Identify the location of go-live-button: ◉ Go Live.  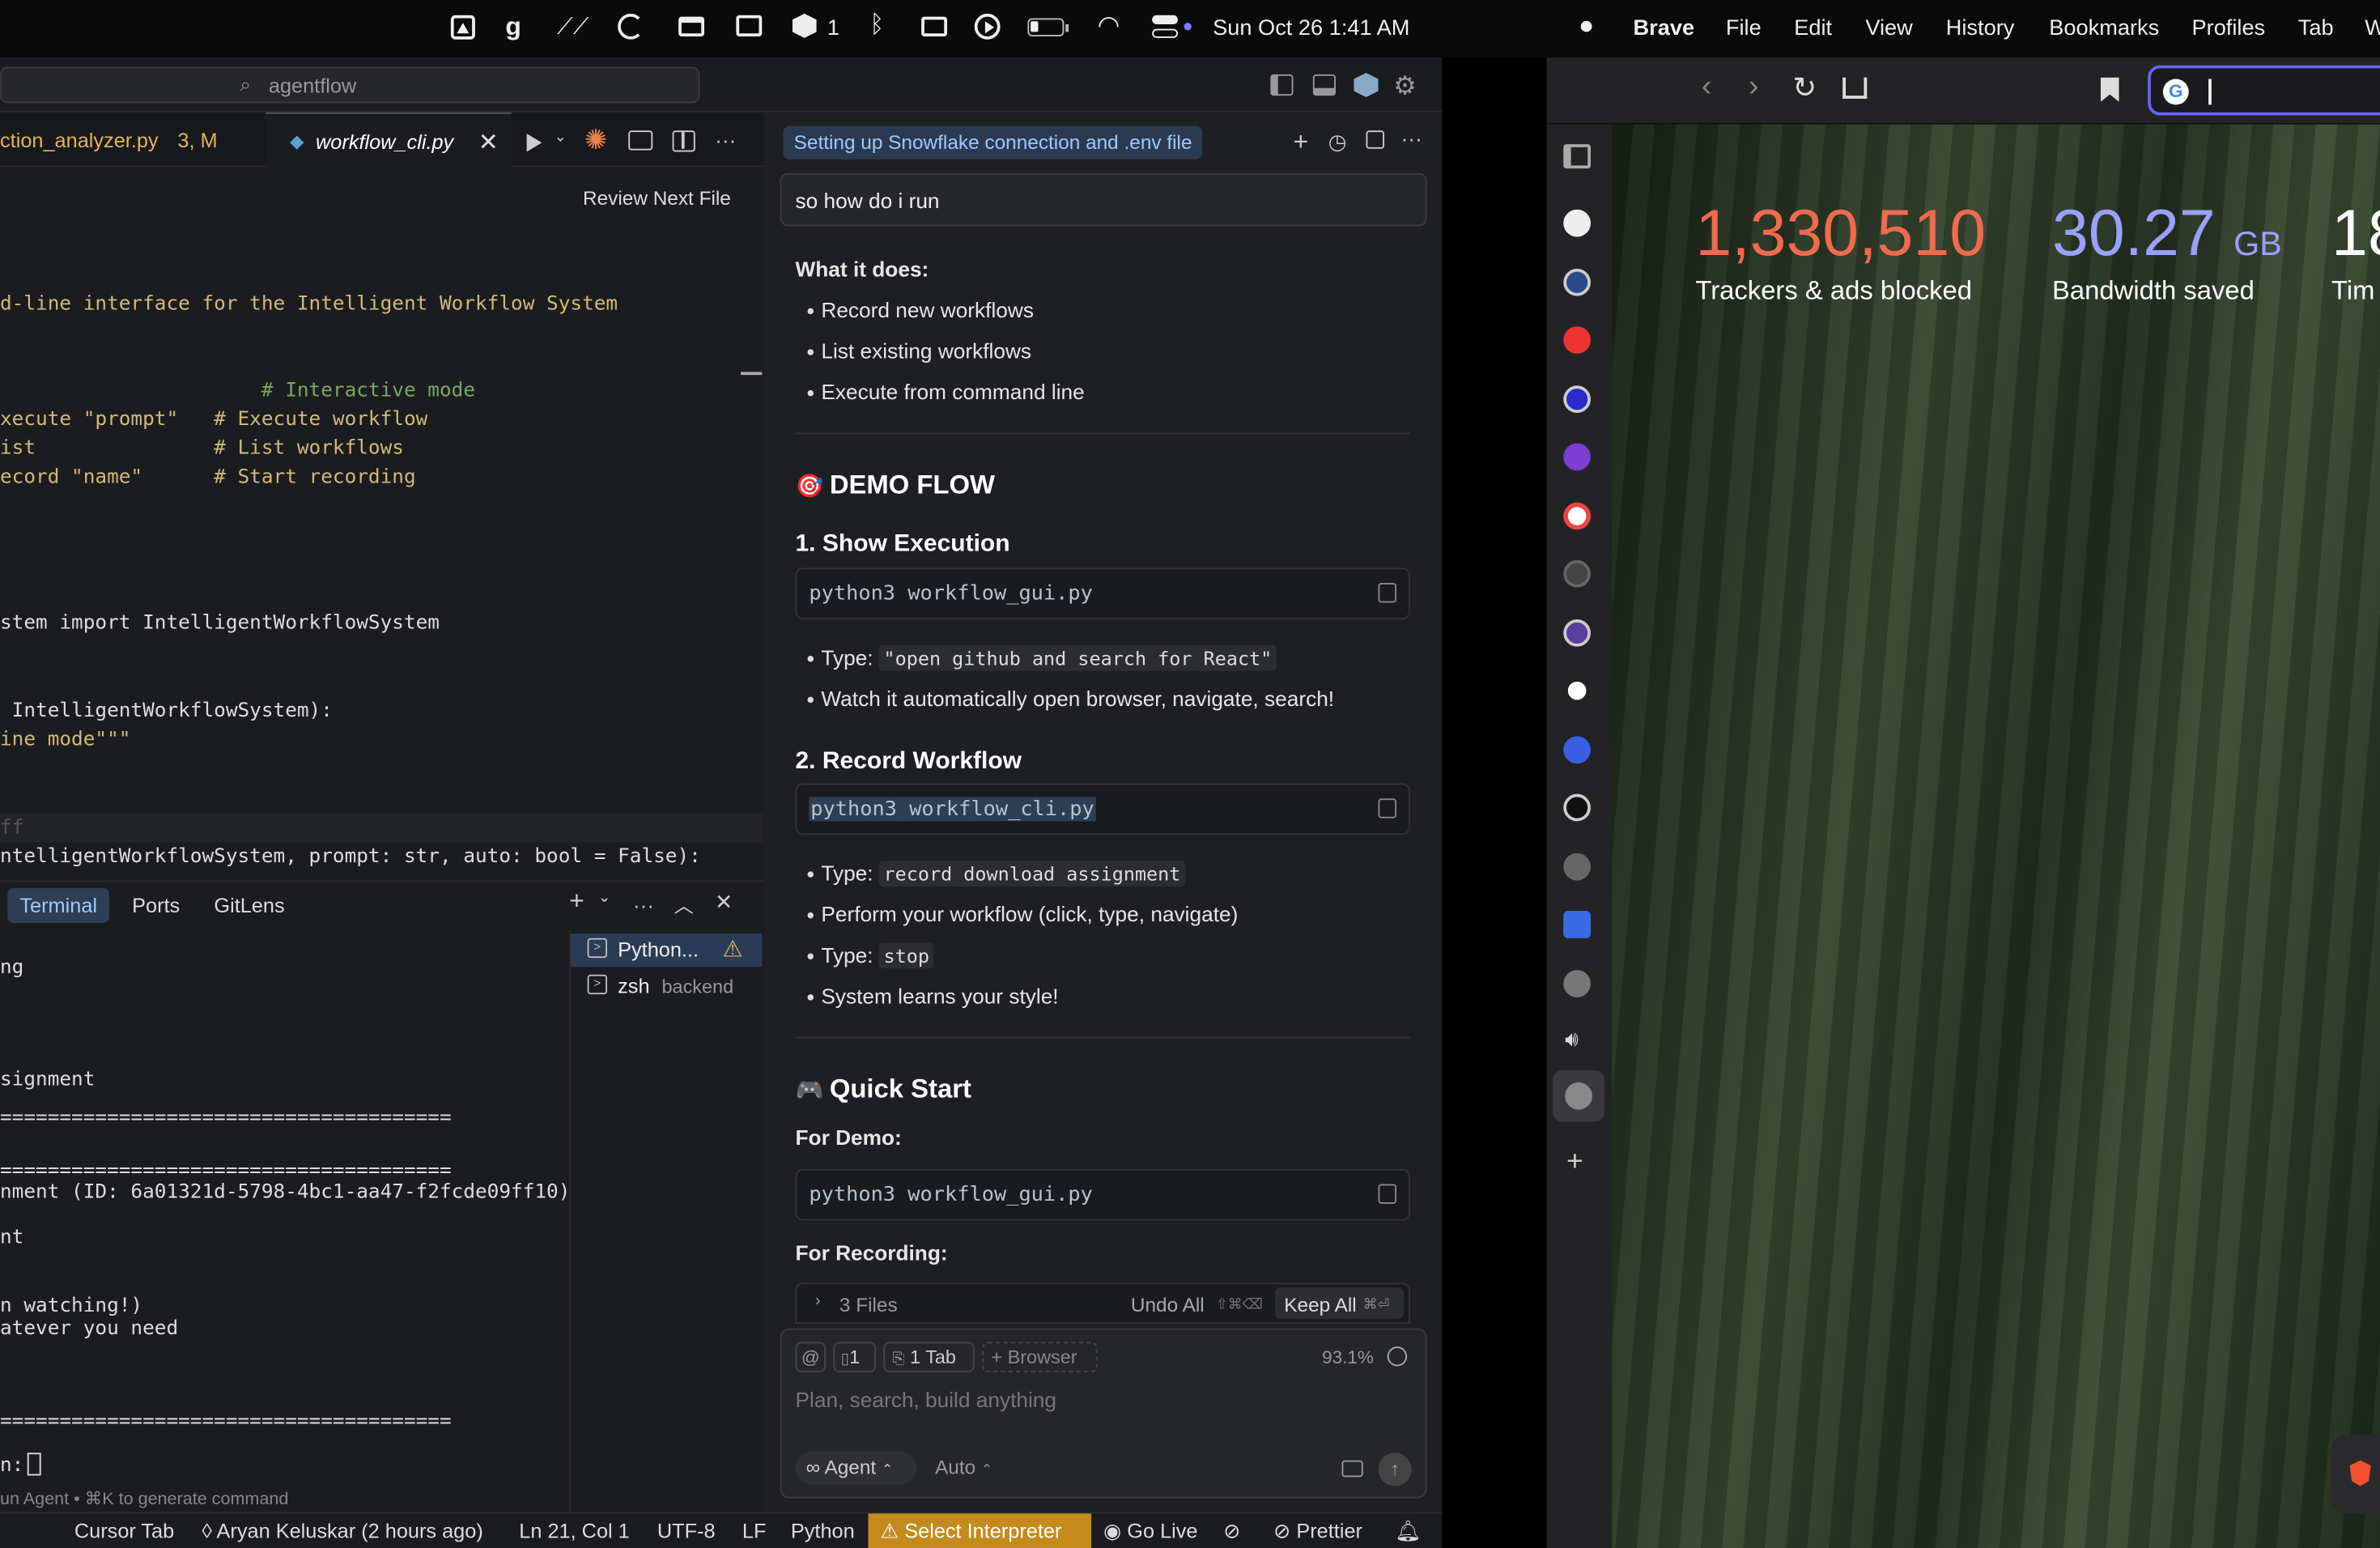
(1150, 1532).